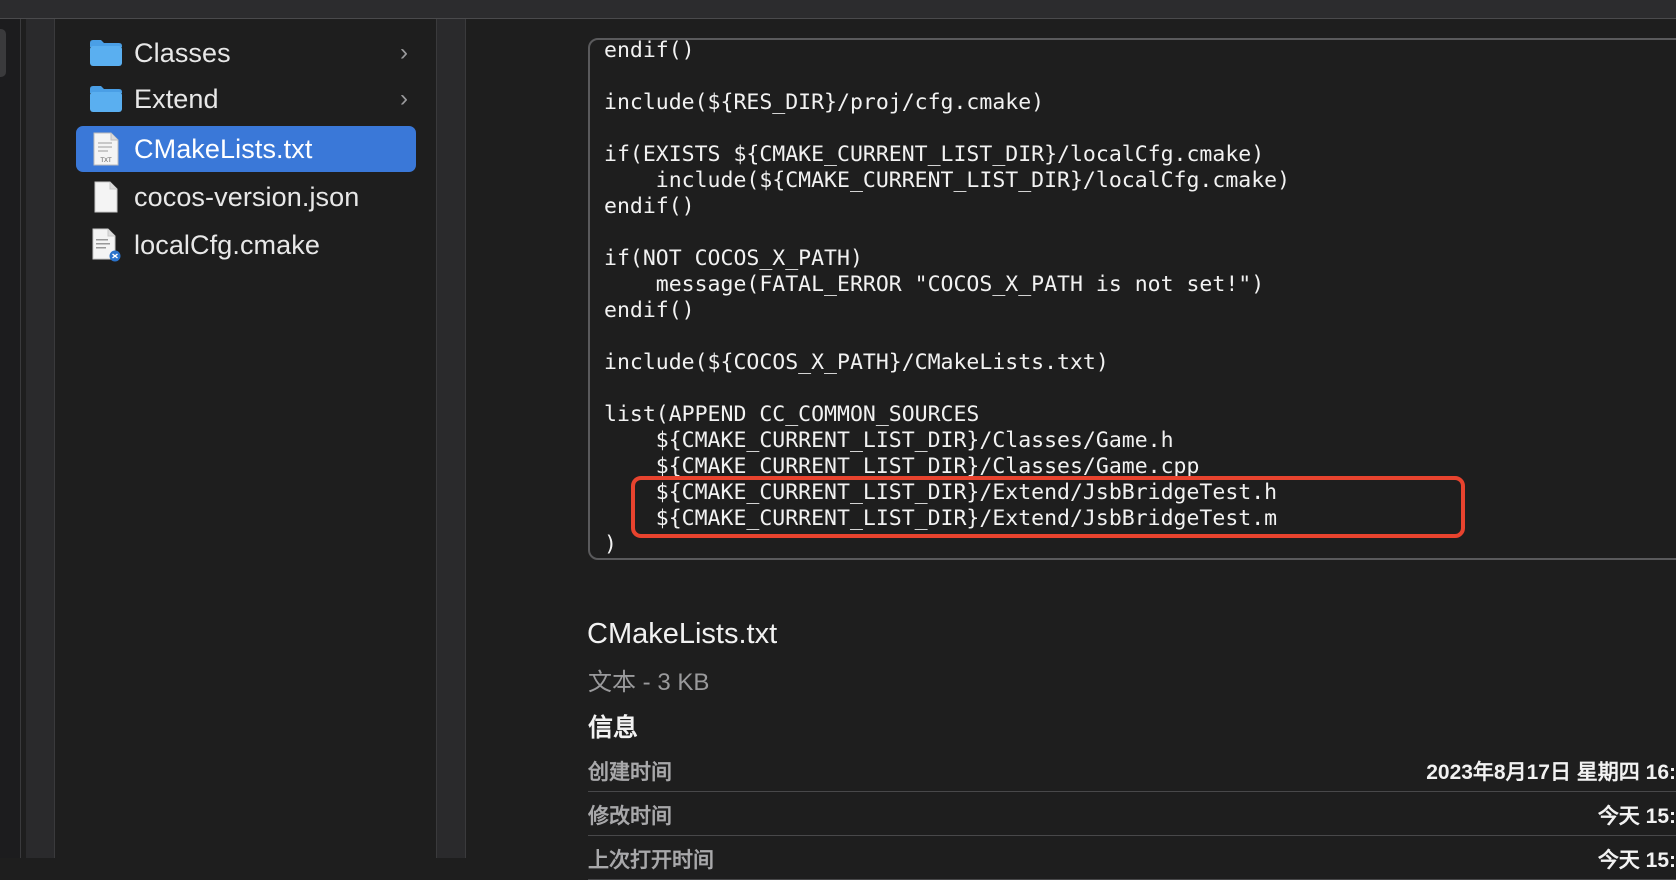  Describe the element at coordinates (682, 634) in the screenshot. I see `preview-file-name: CMakeLists.txt` at that location.